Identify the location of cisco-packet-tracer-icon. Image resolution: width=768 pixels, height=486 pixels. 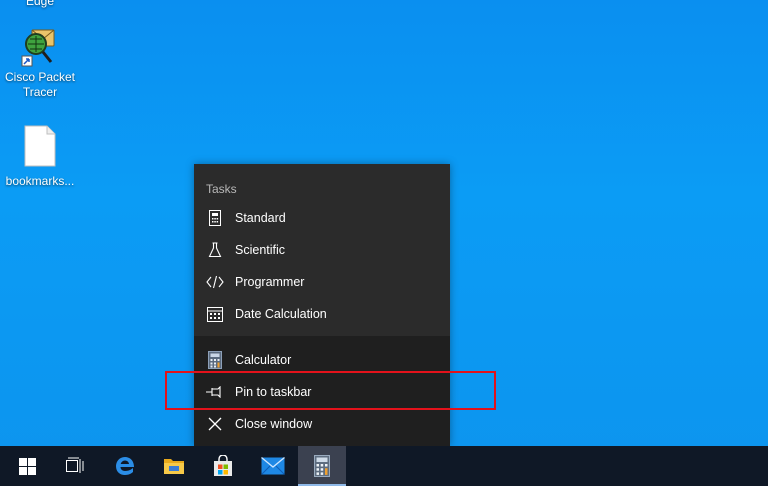
(38, 48).